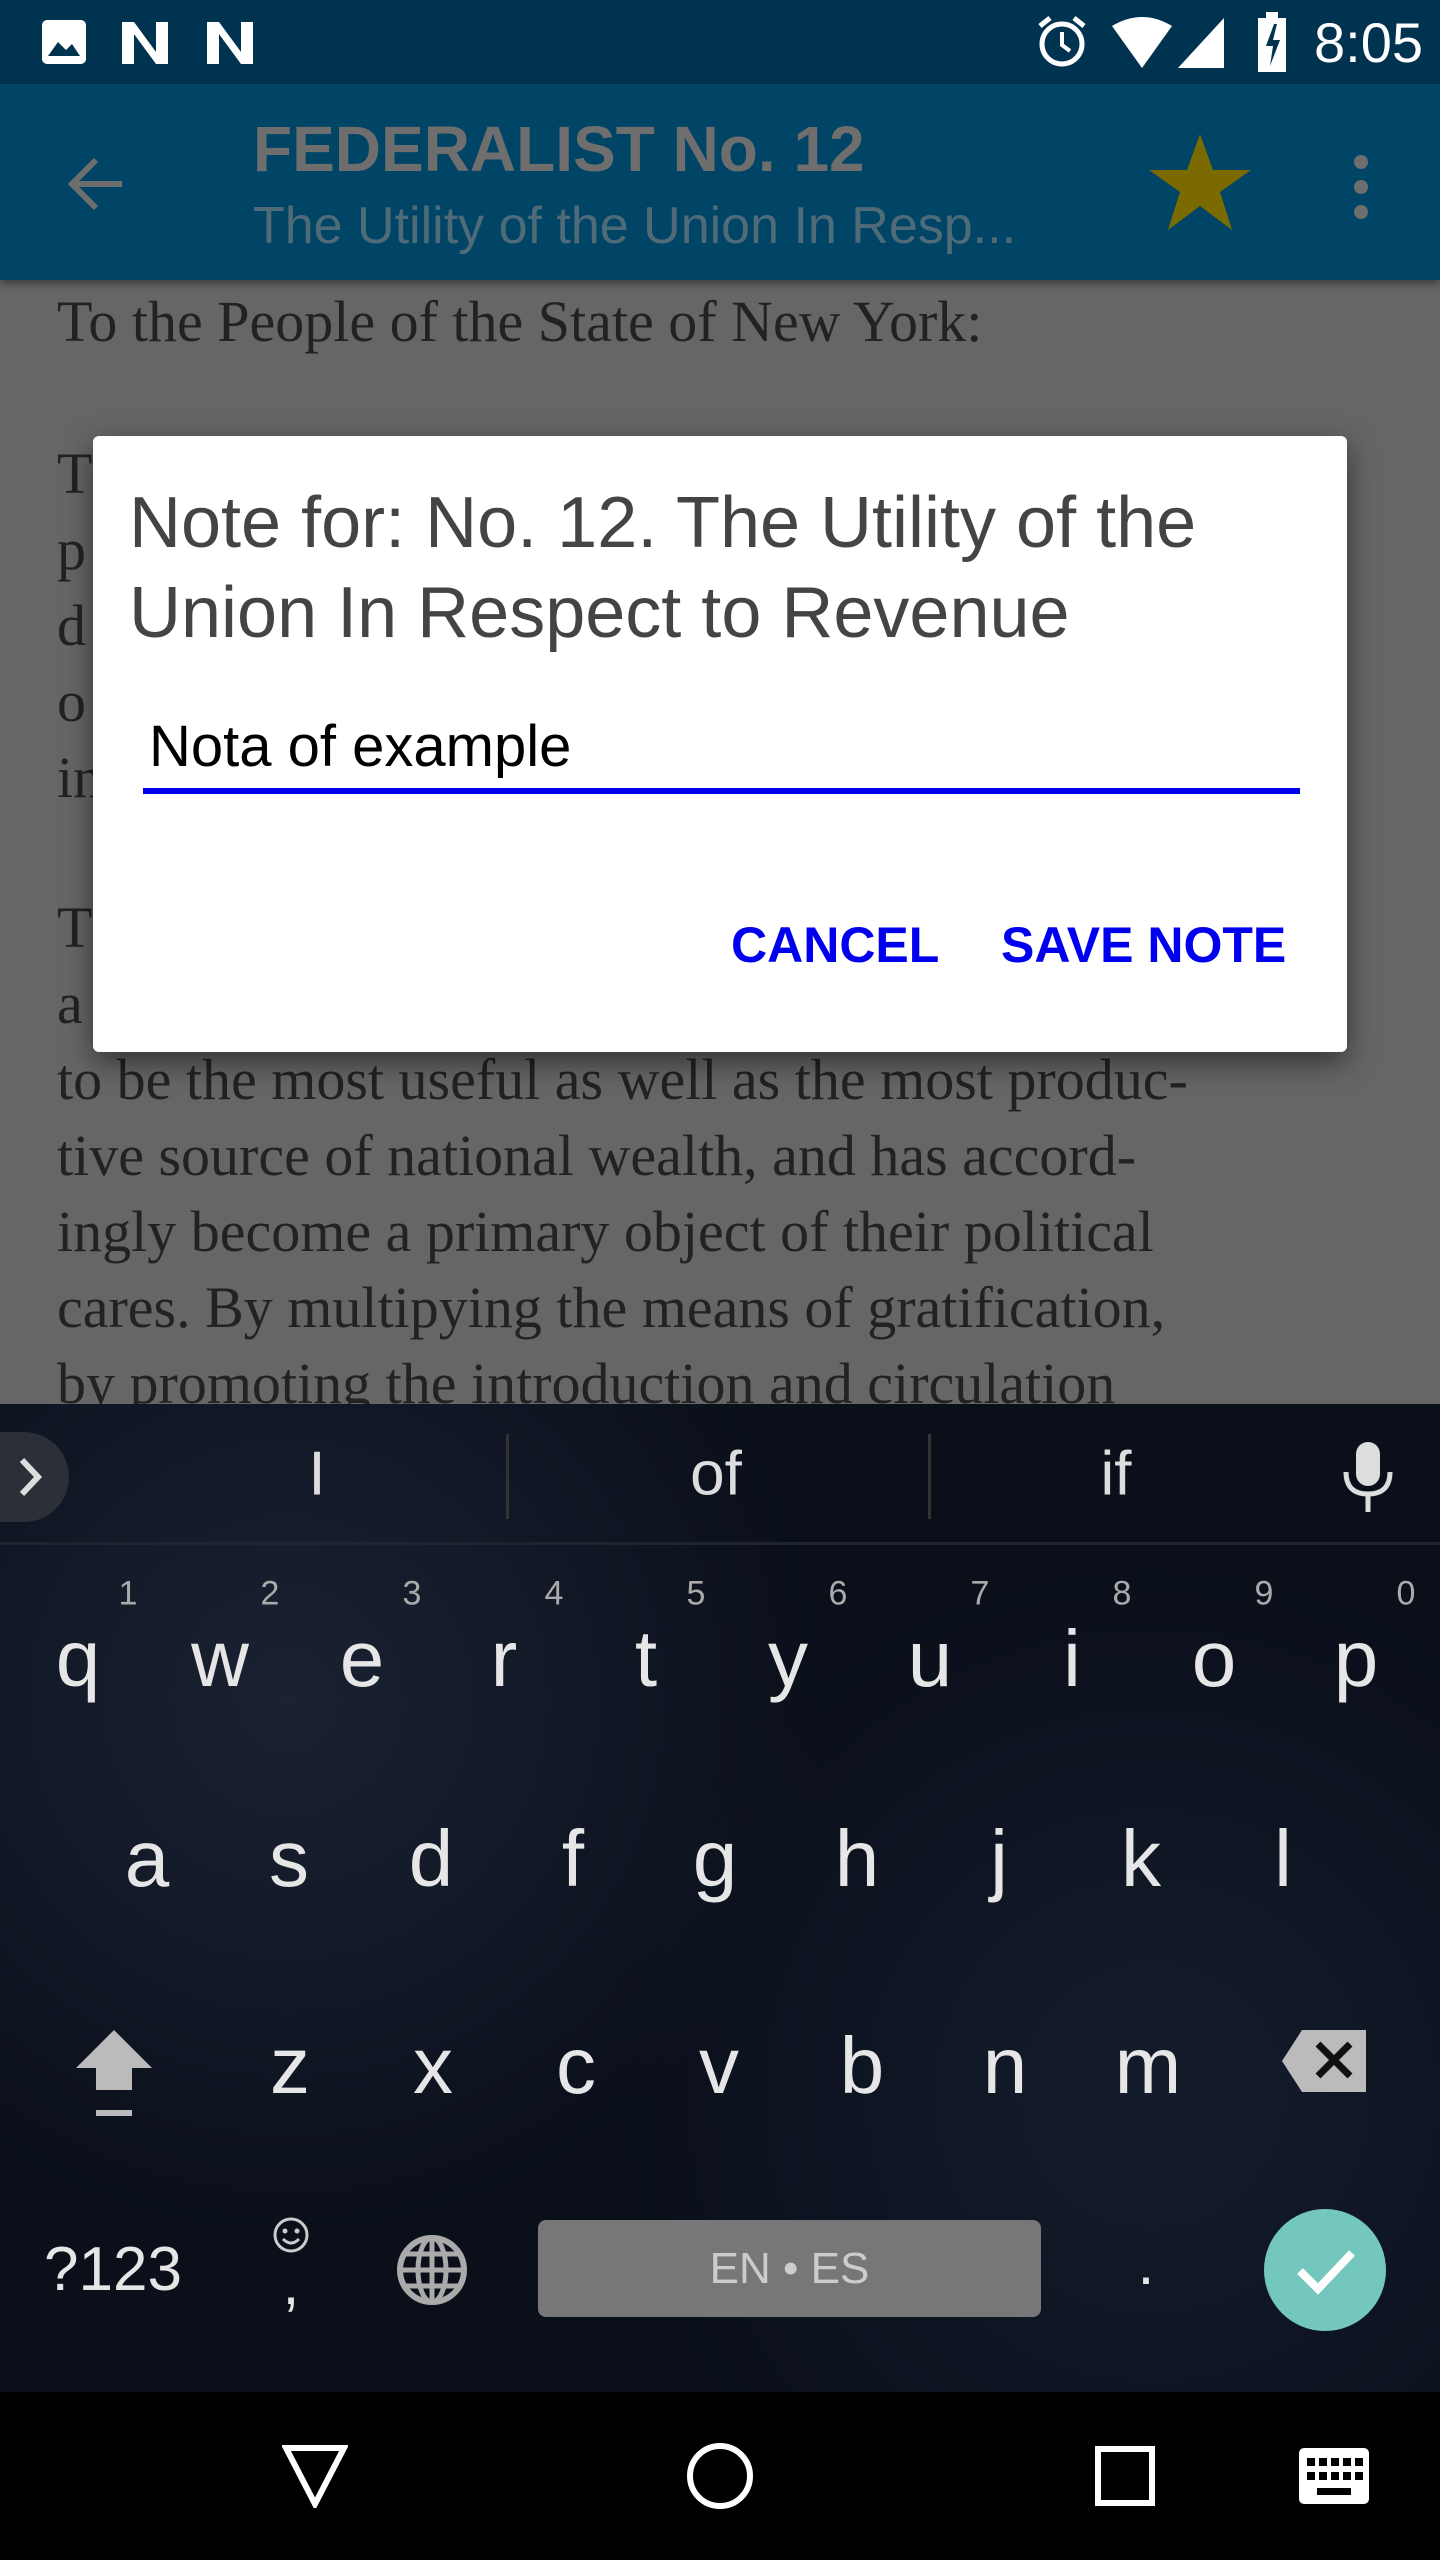  What do you see at coordinates (362, 1659) in the screenshot?
I see `key-e: e` at bounding box center [362, 1659].